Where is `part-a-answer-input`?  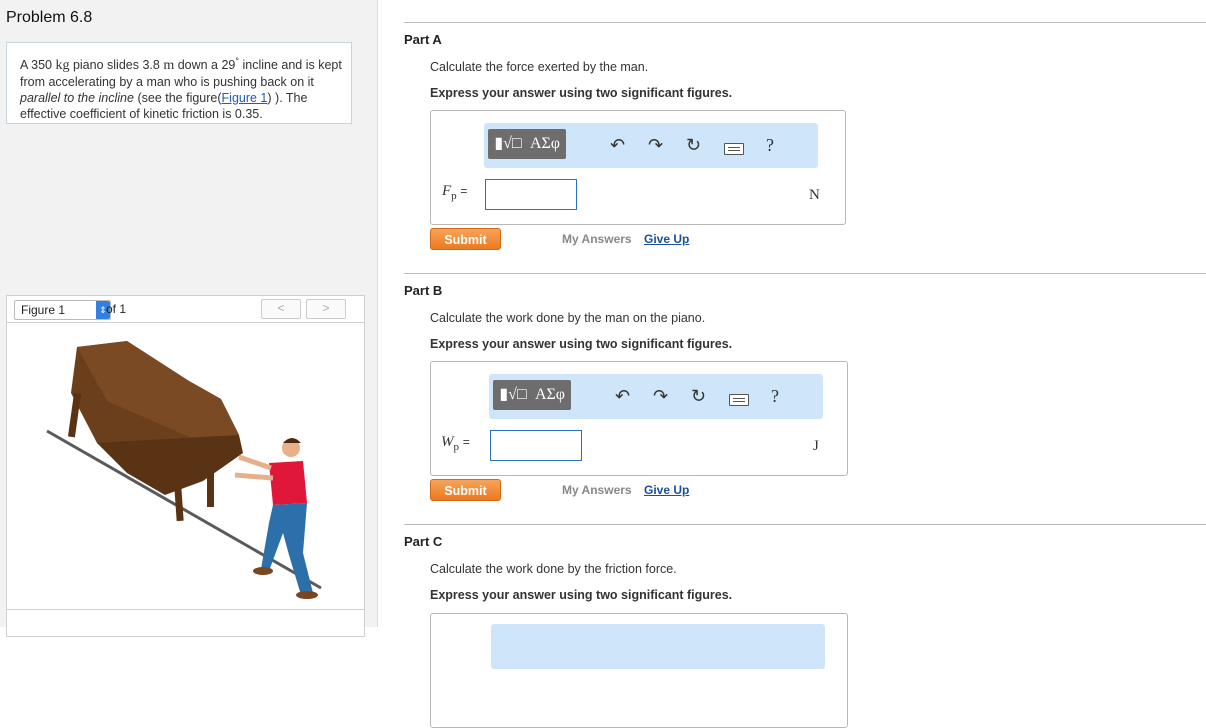 part-a-answer-input is located at coordinates (531, 194).